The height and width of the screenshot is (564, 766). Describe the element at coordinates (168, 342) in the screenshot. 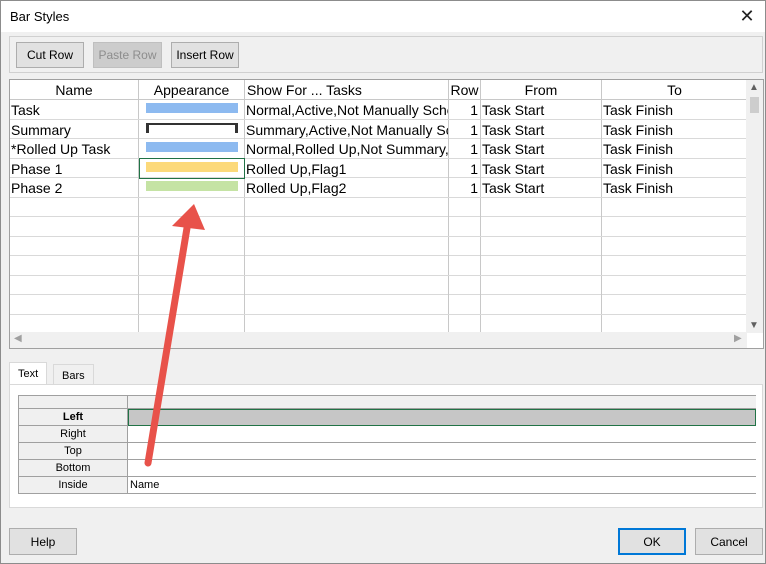

I see `annotation-arrow-shaft` at that location.